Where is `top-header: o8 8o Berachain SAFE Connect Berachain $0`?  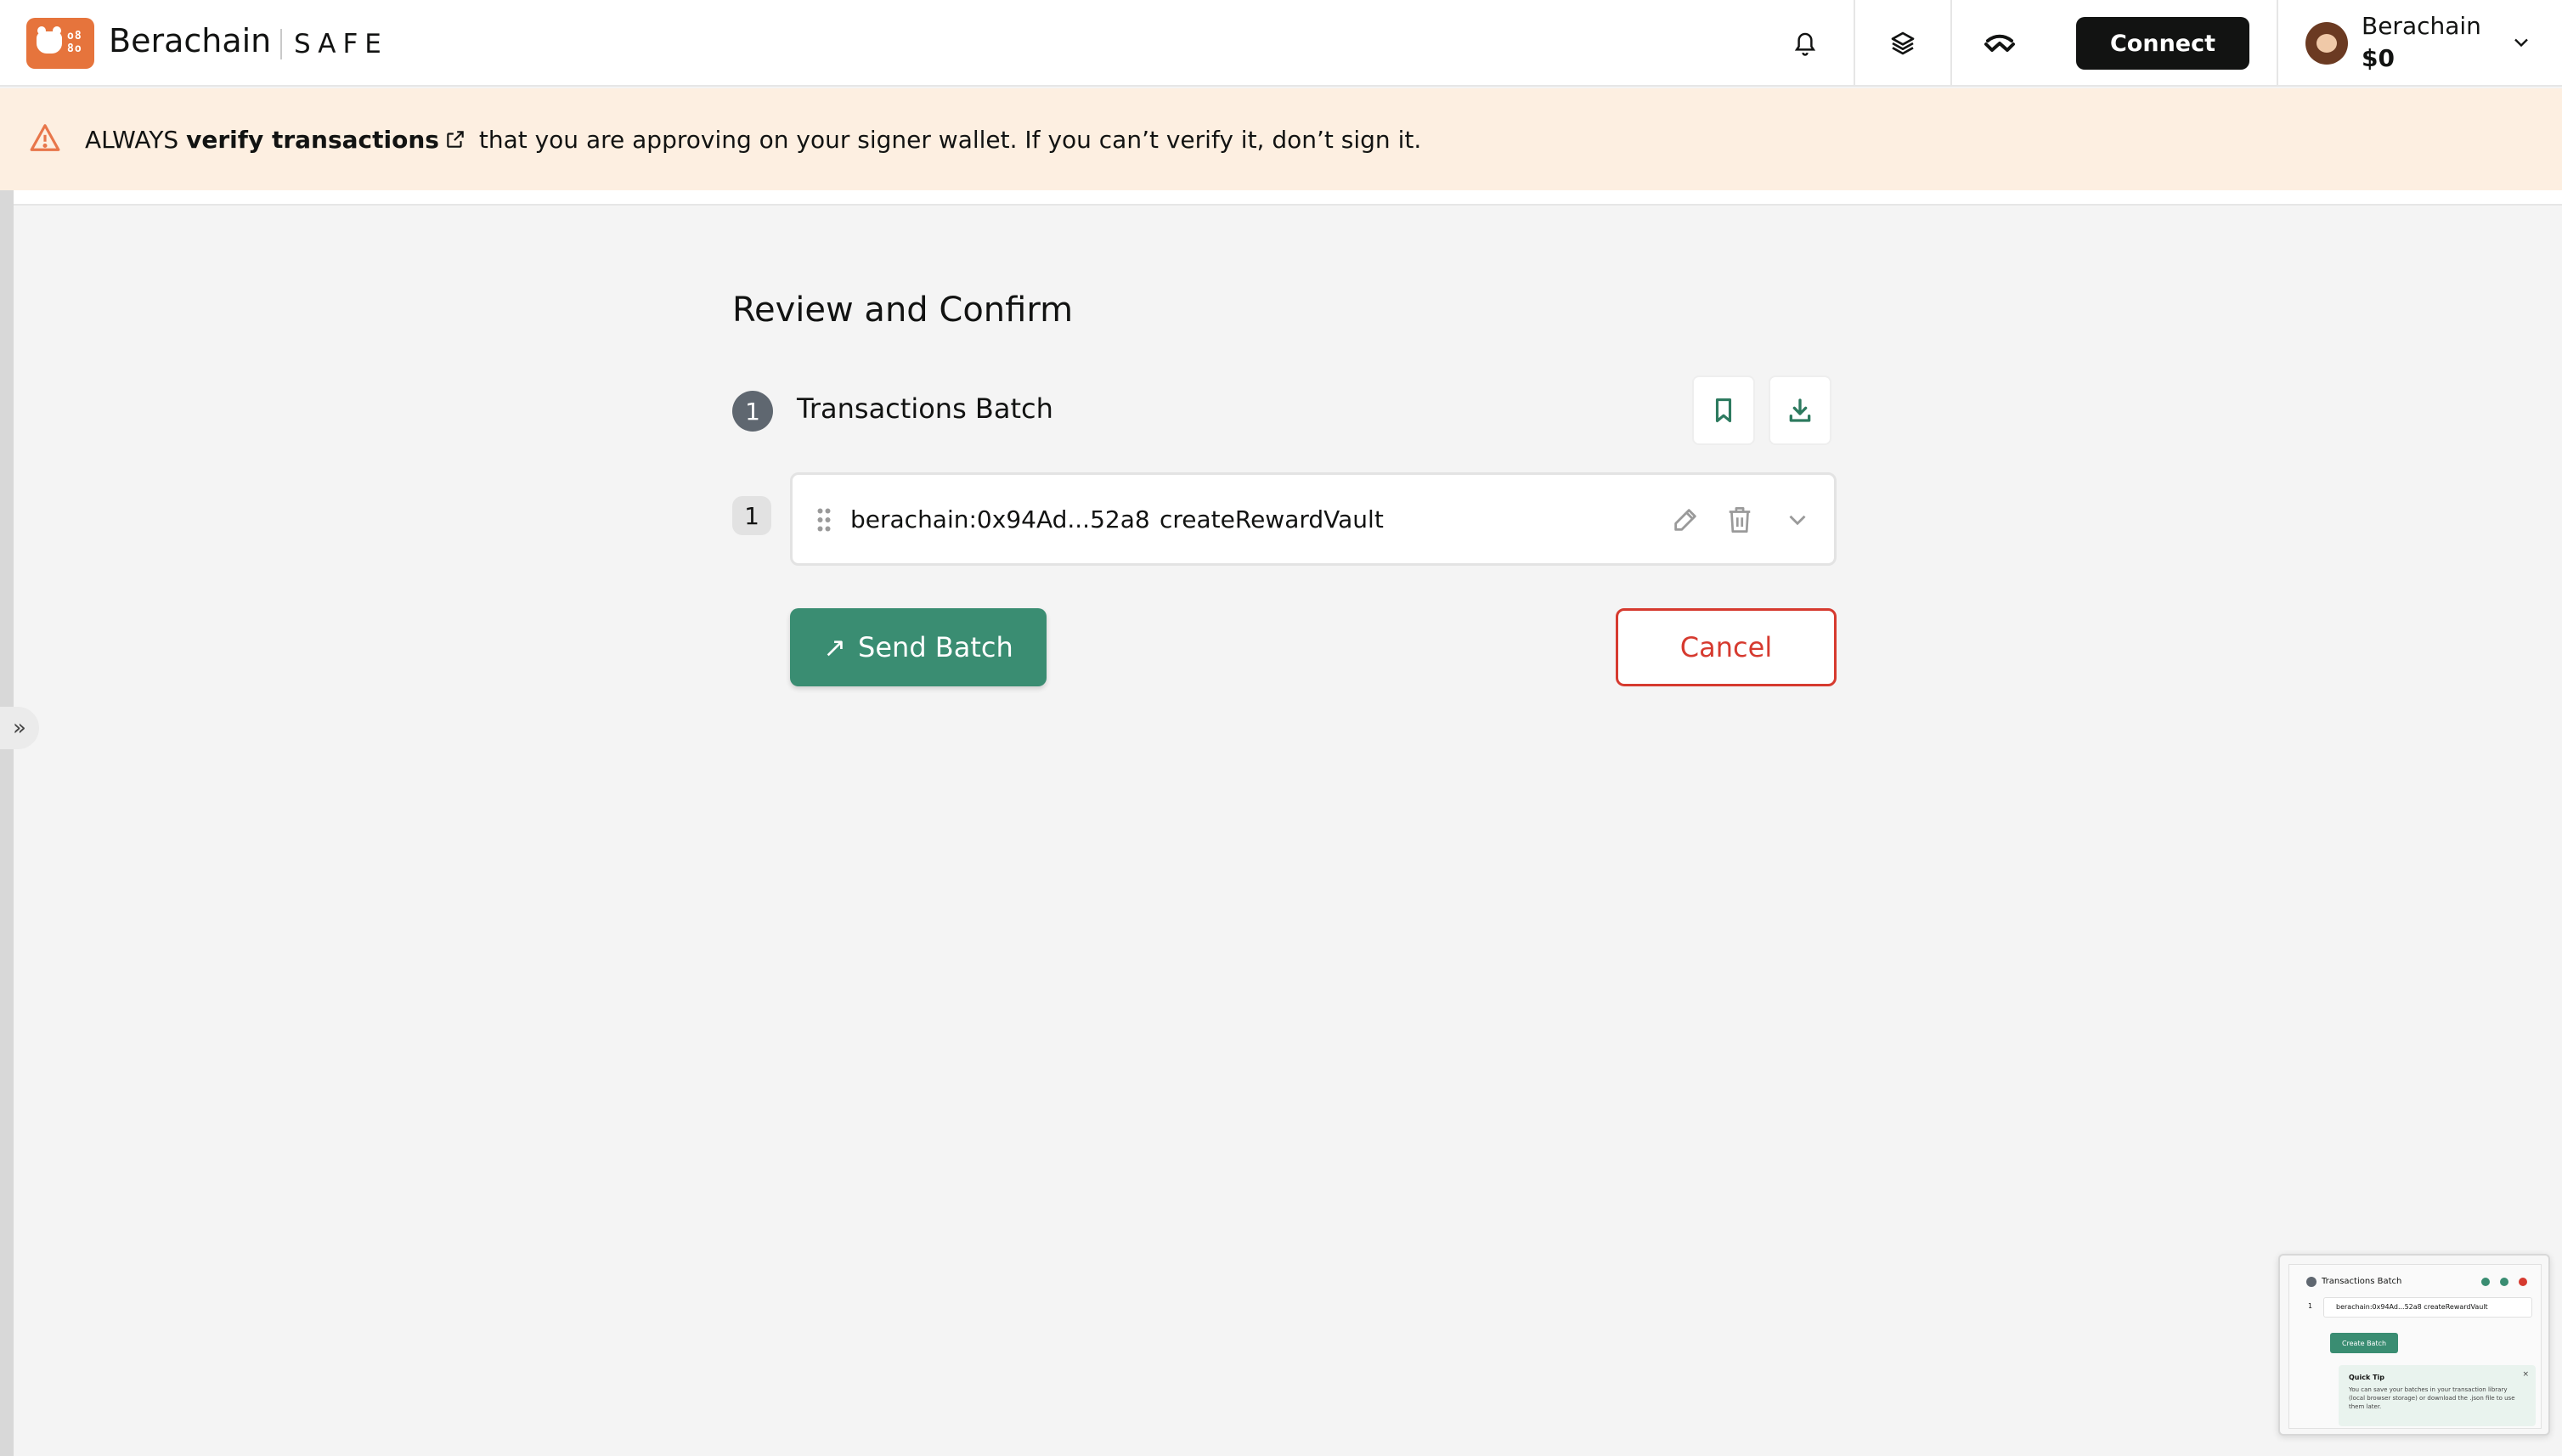
top-header: o8 8o Berachain SAFE Connect Berachain $0 is located at coordinates (1281, 43).